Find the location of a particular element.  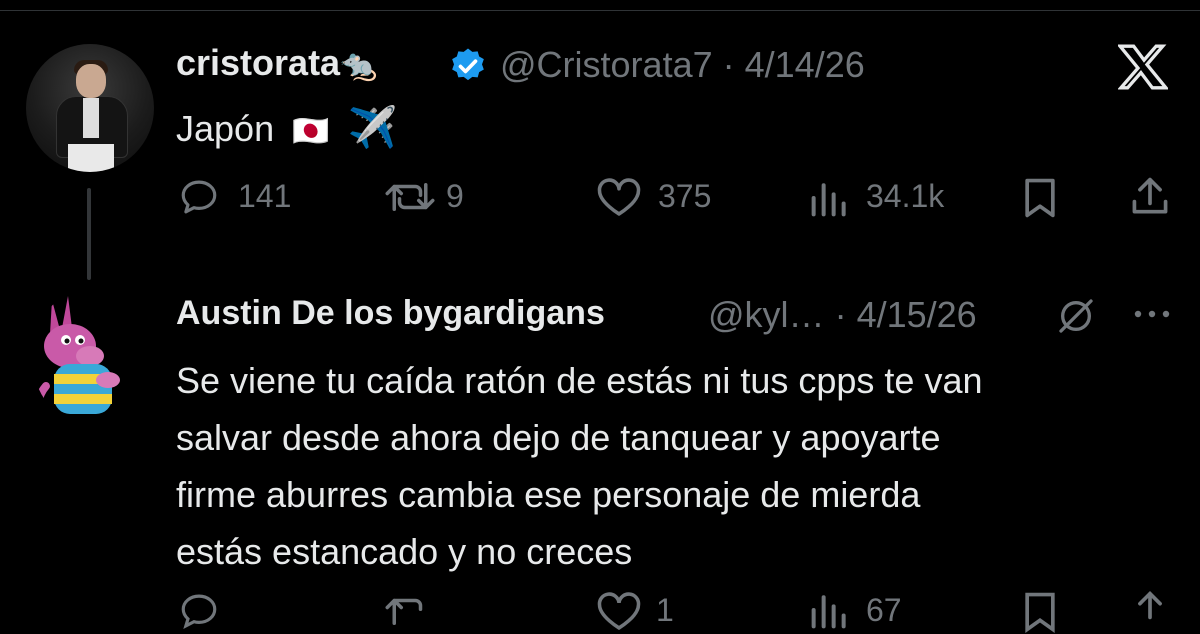

like-count: 375 is located at coordinates (685, 196).